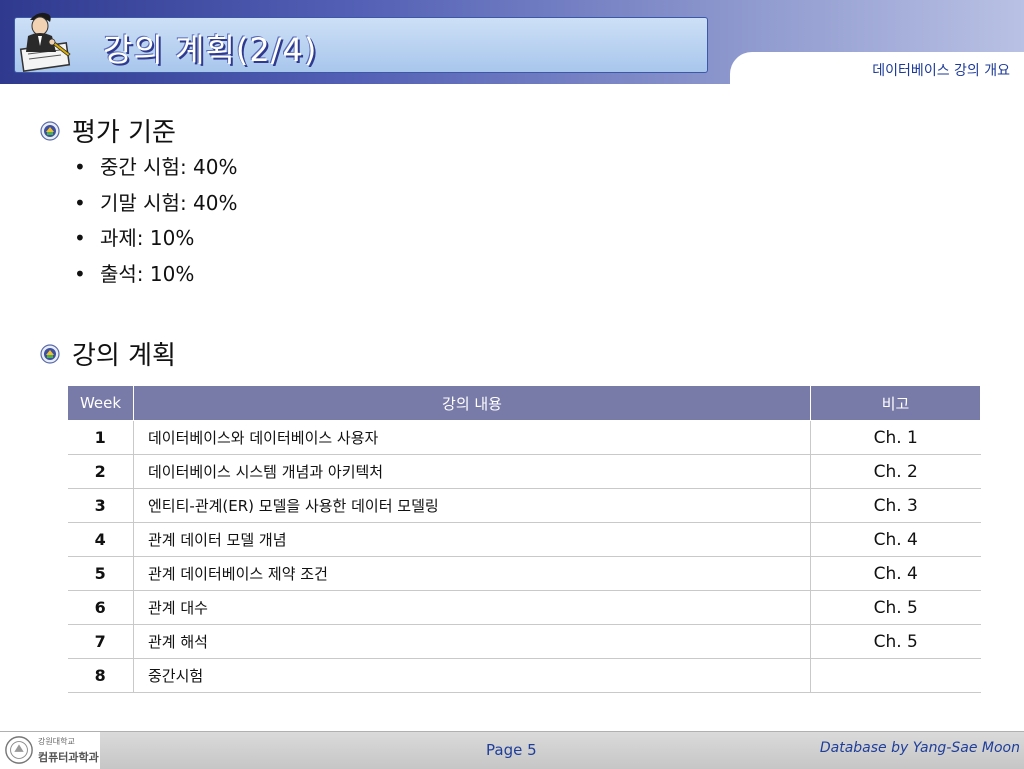  I want to click on footer-credit: Database by Yang-Sae Moon, so click(919, 748).